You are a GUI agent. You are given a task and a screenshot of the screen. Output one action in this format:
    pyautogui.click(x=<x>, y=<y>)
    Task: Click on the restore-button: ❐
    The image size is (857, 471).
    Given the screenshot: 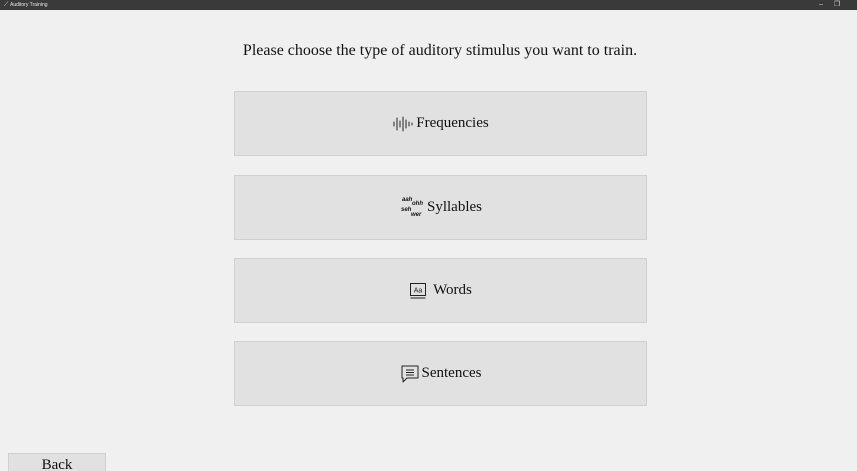 What is the action you would take?
    pyautogui.click(x=837, y=5)
    